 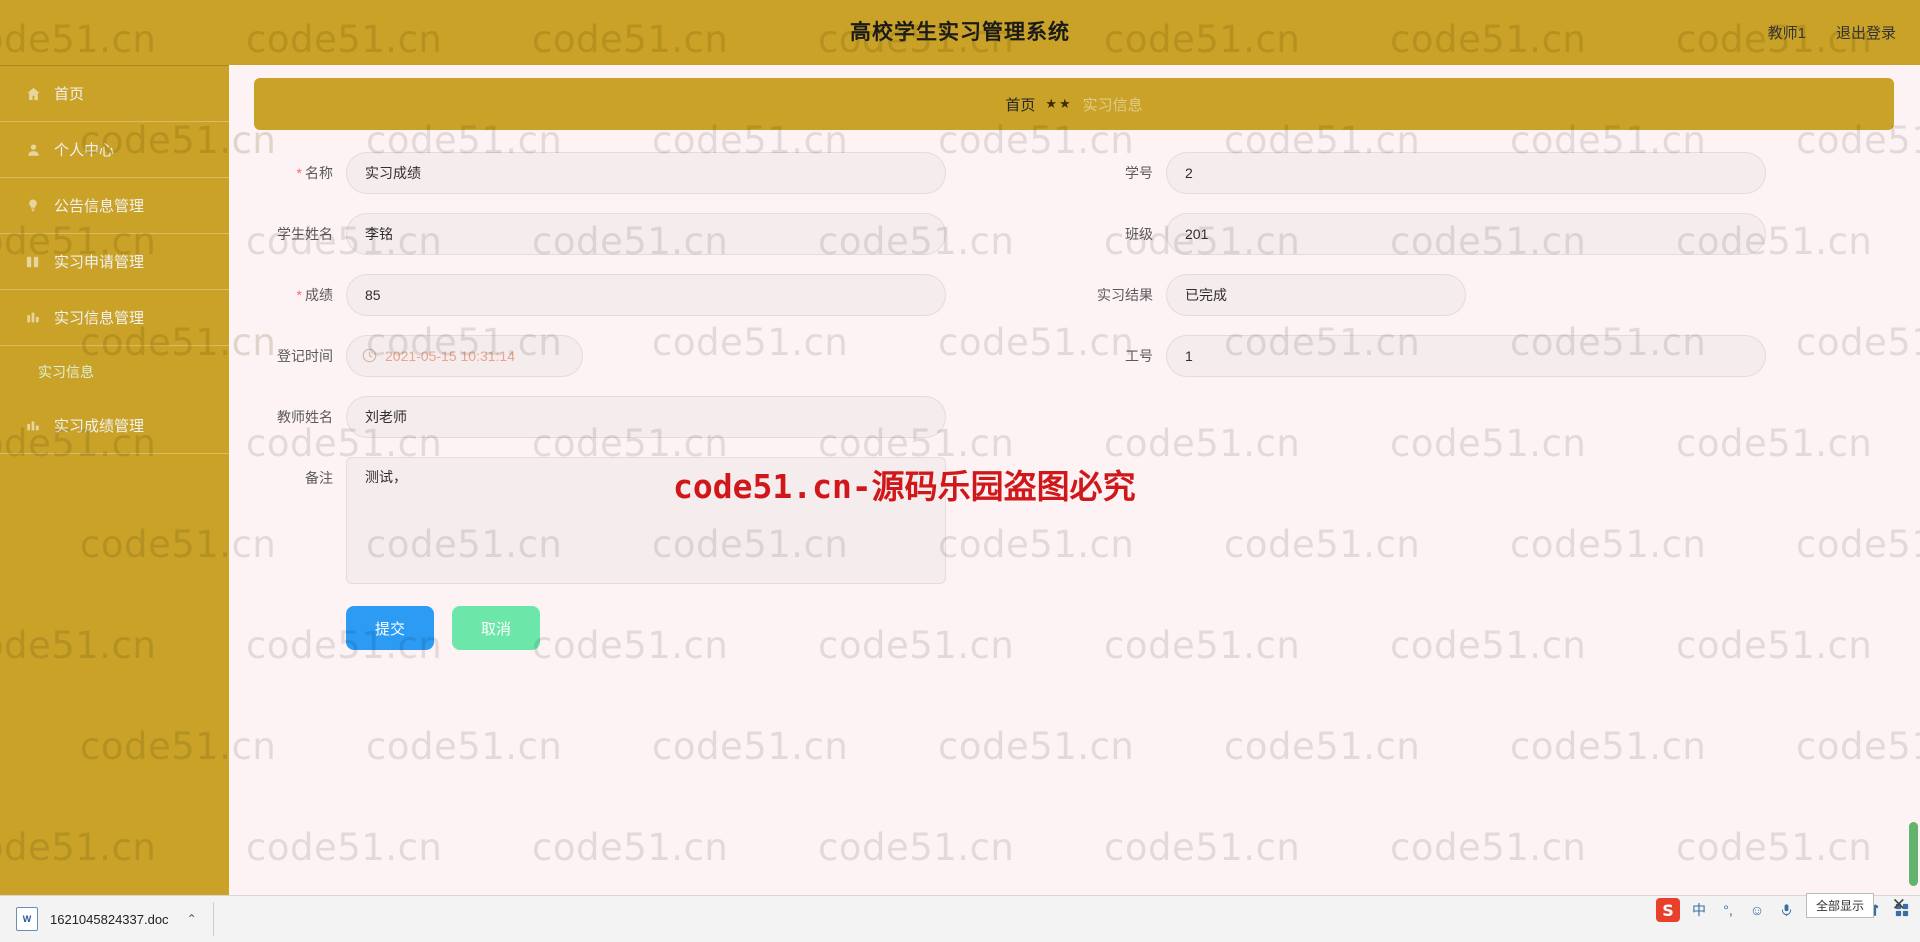 I want to click on form-row: 学生姓名 班级, so click(x=1074, y=234).